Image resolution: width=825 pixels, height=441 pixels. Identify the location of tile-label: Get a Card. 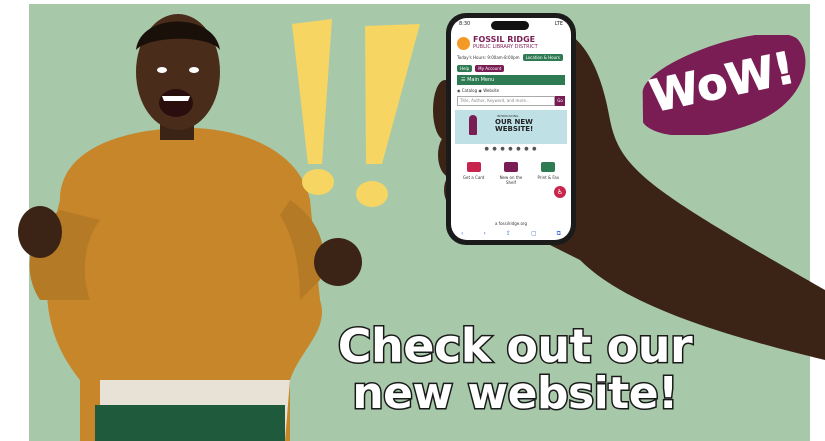
(473, 177).